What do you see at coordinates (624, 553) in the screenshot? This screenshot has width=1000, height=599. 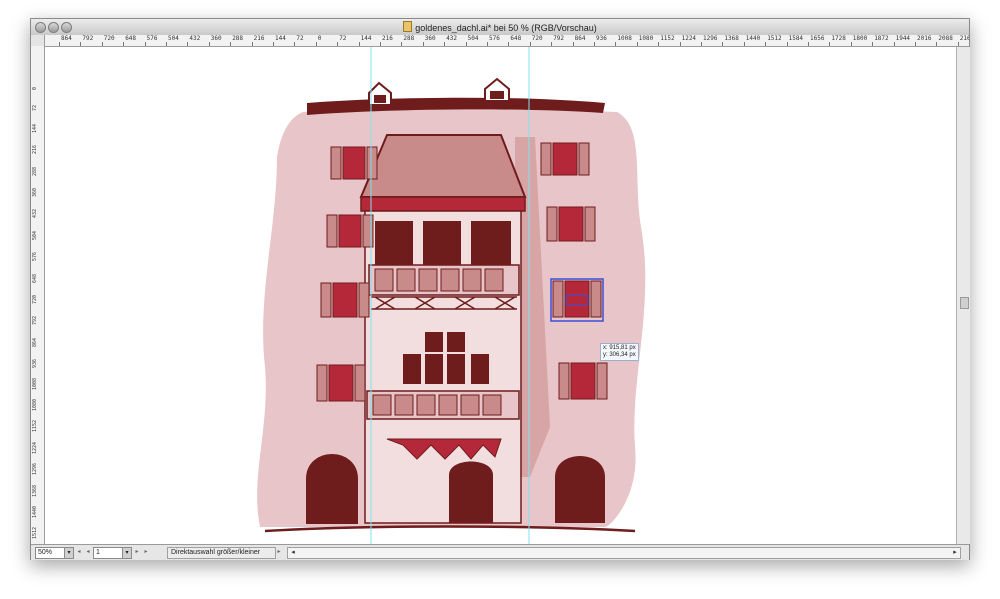 I see `horizontal-scrollbar: ◂ ▸` at bounding box center [624, 553].